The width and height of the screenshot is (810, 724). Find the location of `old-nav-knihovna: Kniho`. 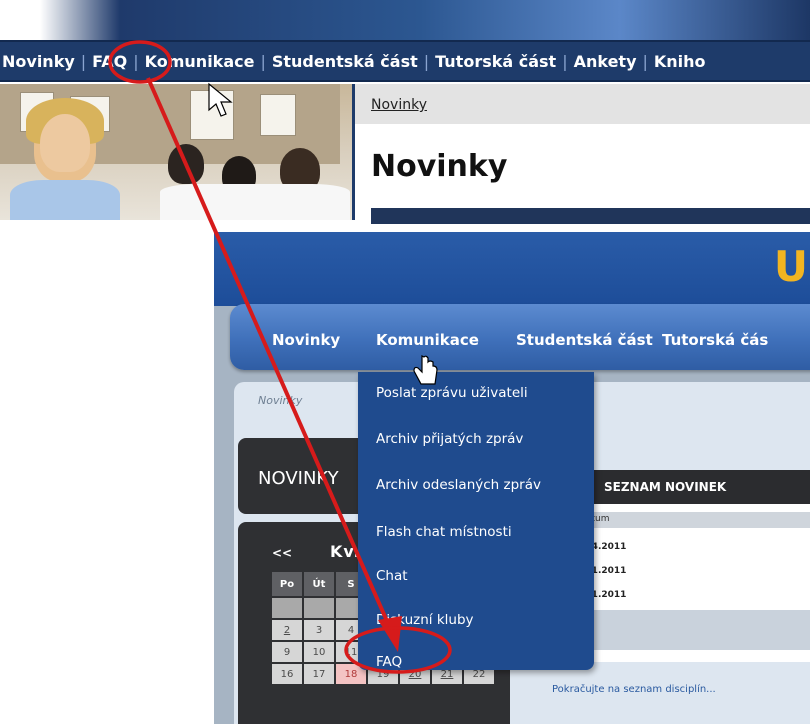

old-nav-knihovna: Kniho is located at coordinates (680, 61).